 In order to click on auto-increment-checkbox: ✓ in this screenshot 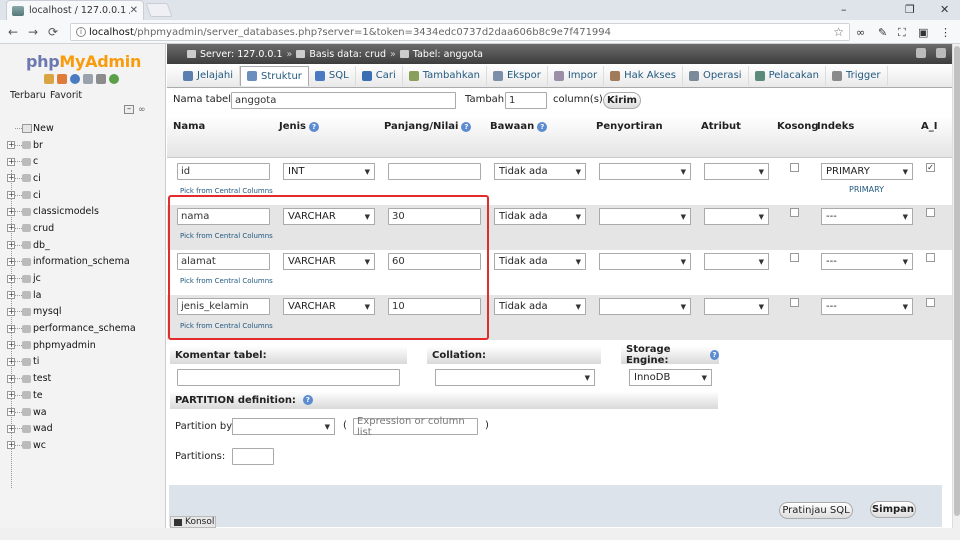, I will do `click(930, 167)`.